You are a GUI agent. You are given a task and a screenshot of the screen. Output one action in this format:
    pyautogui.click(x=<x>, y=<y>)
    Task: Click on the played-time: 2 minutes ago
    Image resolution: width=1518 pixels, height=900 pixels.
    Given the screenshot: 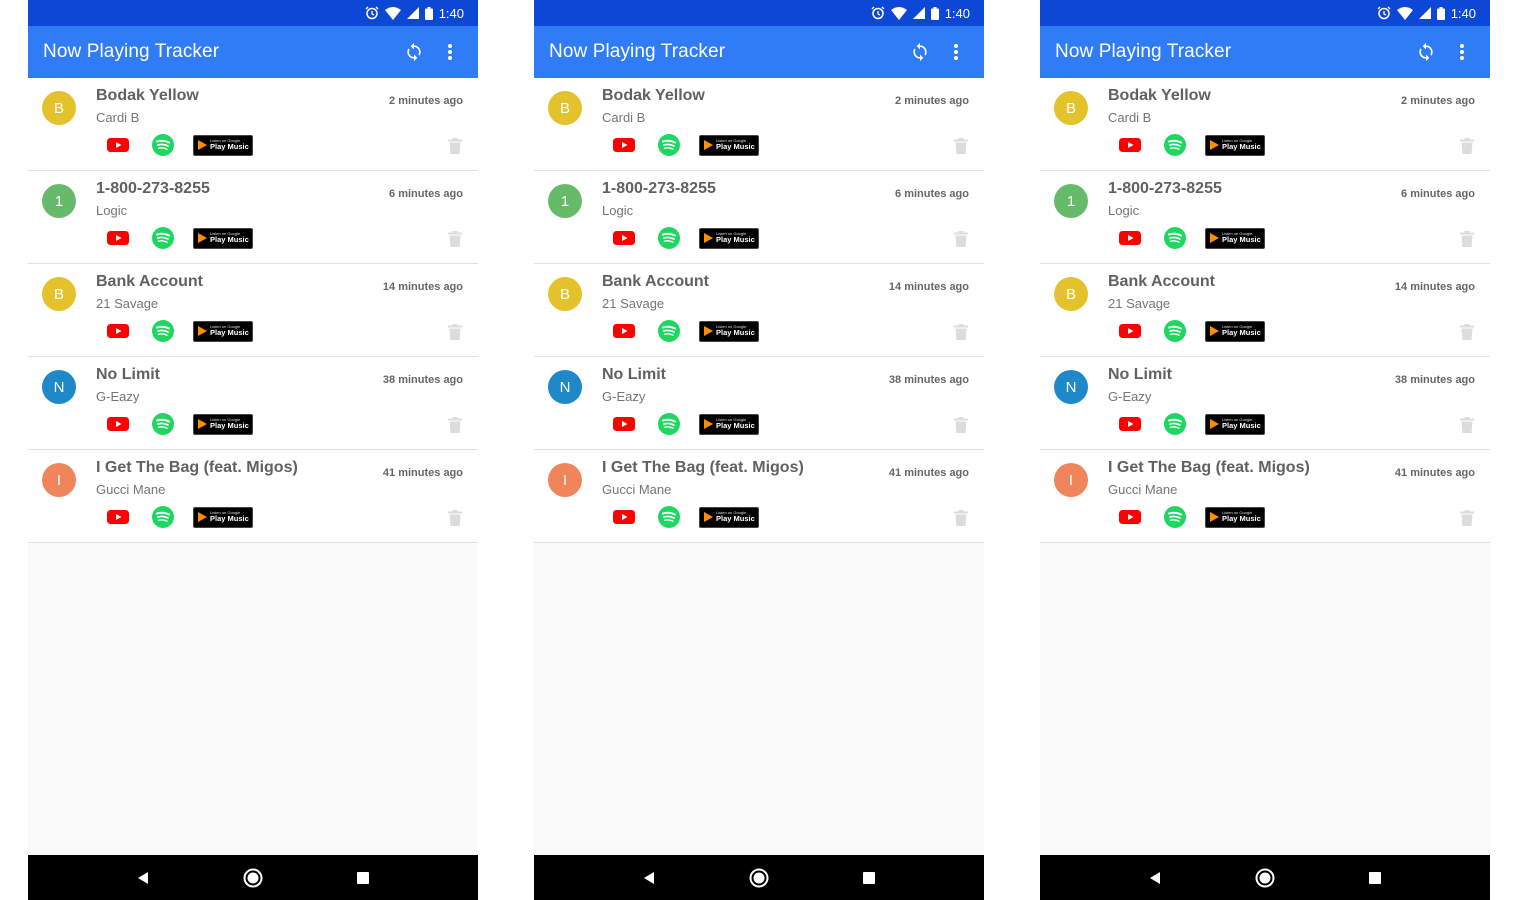 What is the action you would take?
    pyautogui.click(x=932, y=101)
    